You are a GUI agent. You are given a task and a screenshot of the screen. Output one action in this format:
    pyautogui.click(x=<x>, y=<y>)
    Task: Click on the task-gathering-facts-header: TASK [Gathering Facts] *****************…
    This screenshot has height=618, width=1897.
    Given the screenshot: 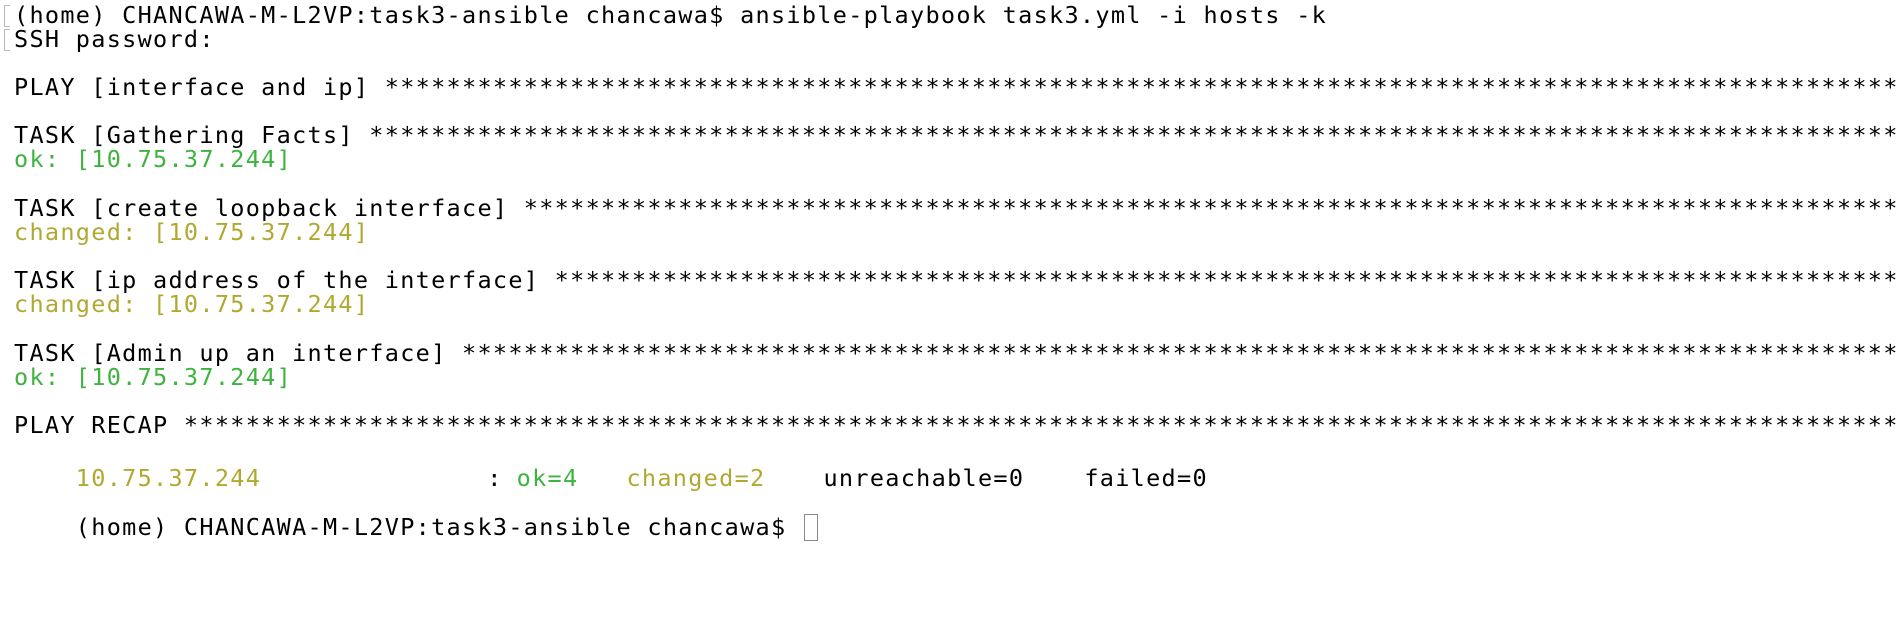 What is the action you would take?
    pyautogui.click(x=955, y=135)
    